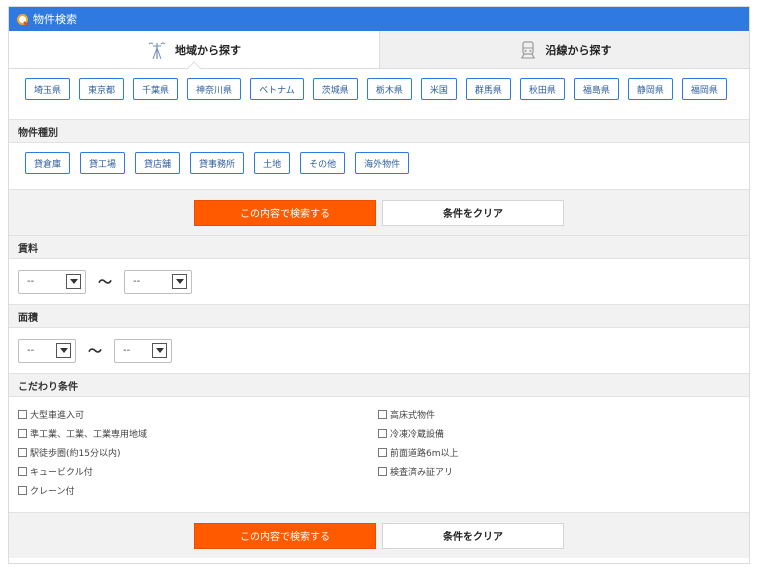 The image size is (760, 569). What do you see at coordinates (143, 350) in the screenshot?
I see `area-max-select: --` at bounding box center [143, 350].